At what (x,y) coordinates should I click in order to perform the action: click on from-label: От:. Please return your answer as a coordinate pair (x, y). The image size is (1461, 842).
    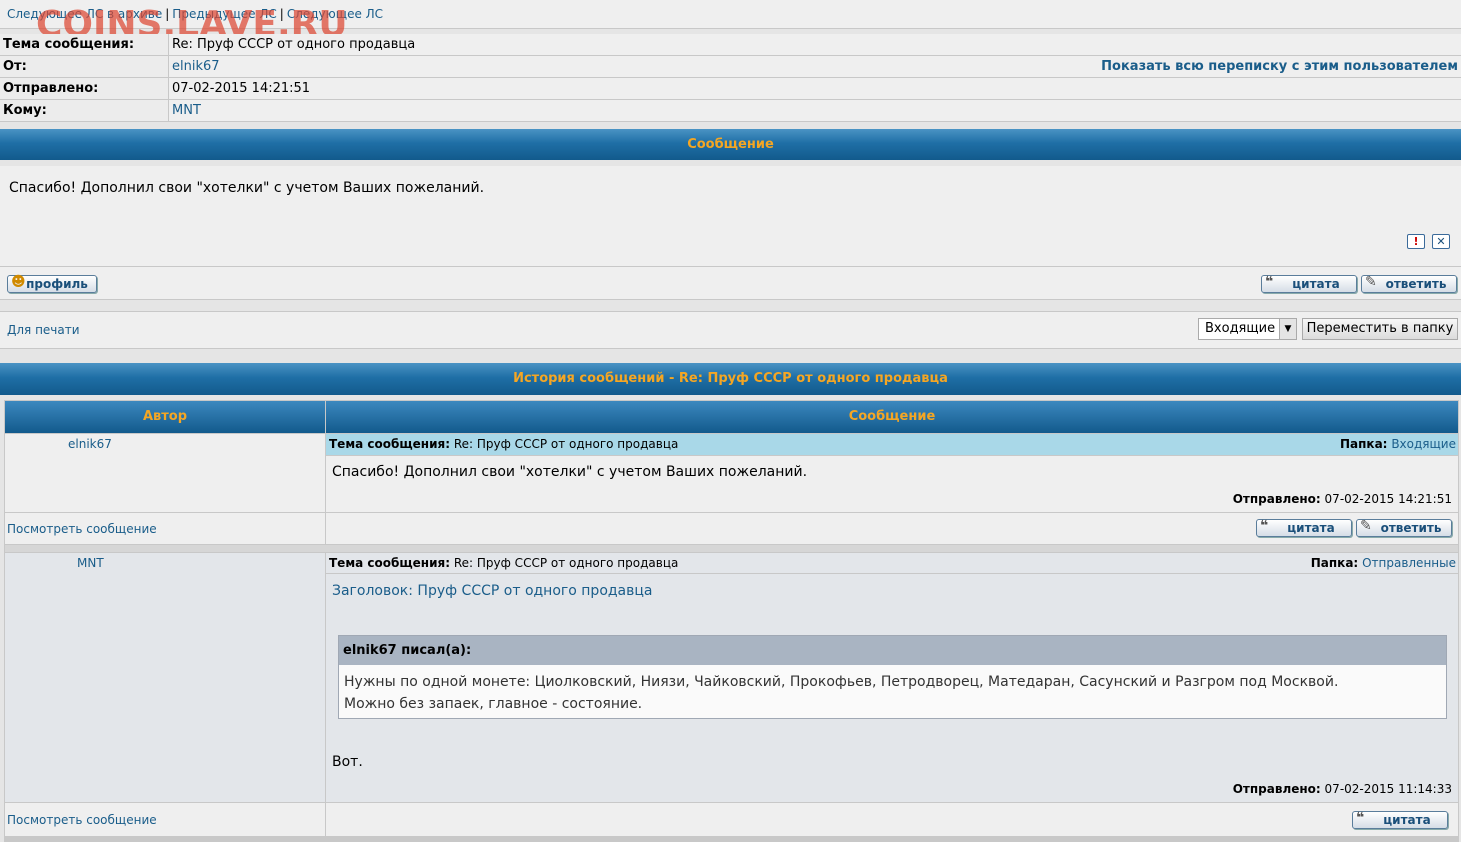
    Looking at the image, I should click on (84, 66).